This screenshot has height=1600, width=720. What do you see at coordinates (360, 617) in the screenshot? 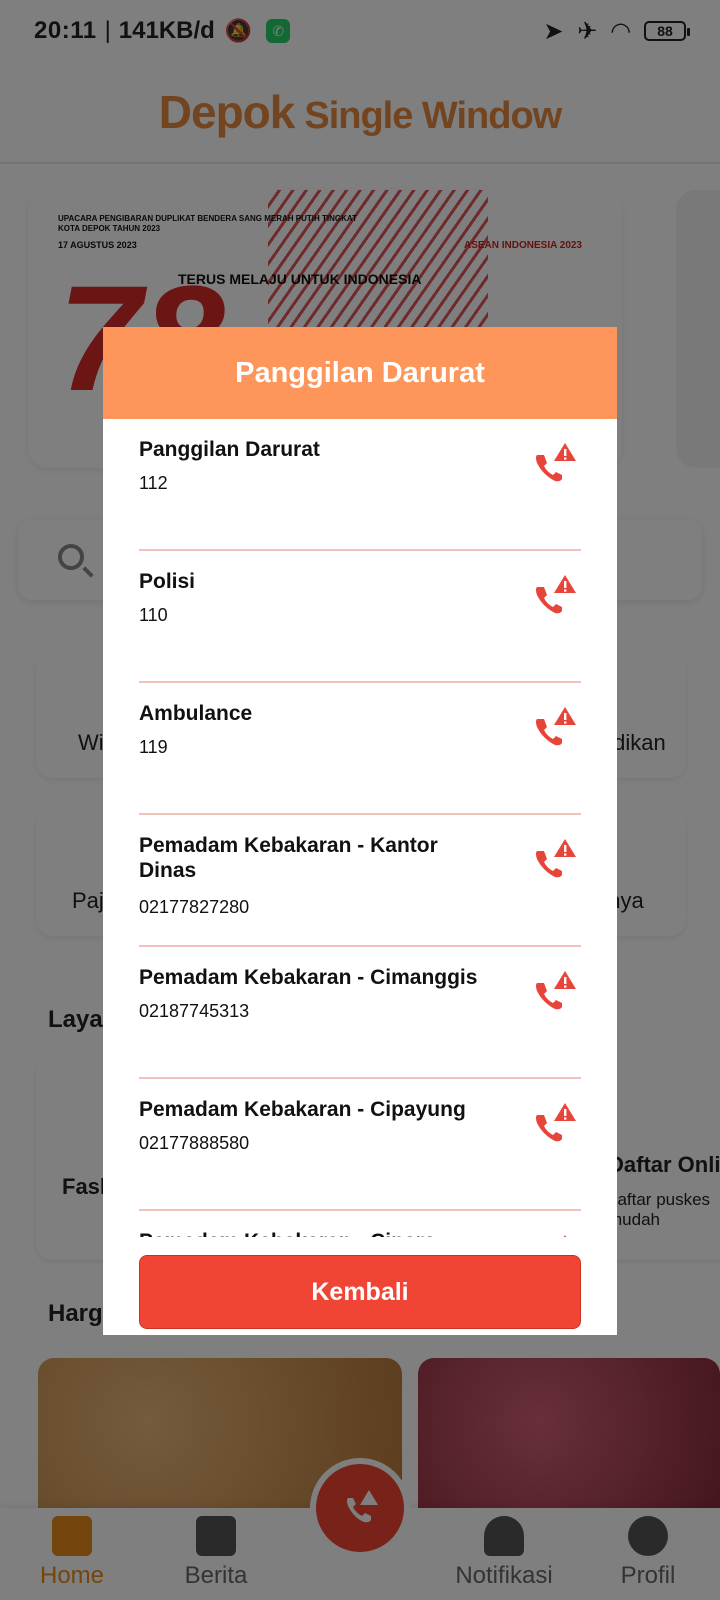
I see `contact-row: Polisi 110` at bounding box center [360, 617].